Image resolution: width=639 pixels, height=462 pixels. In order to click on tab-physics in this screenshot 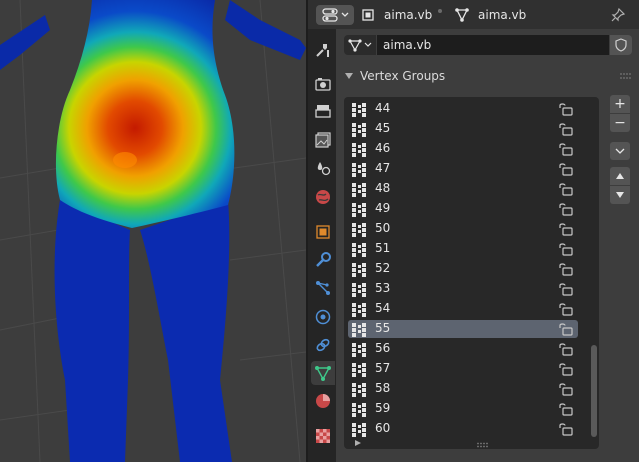, I will do `click(323, 317)`.